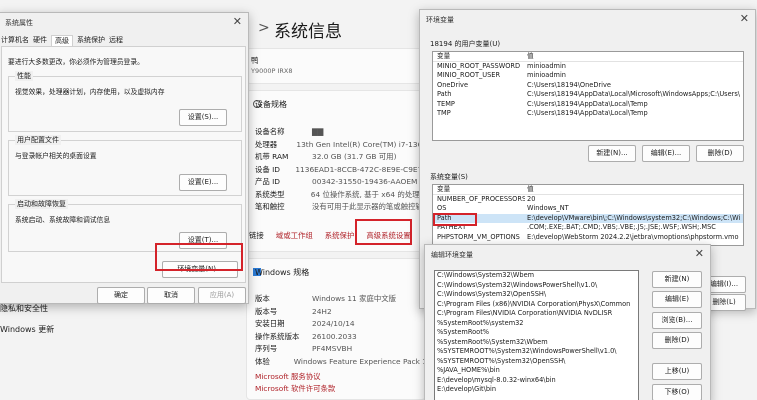 The height and width of the screenshot is (400, 757). Describe the element at coordinates (677, 371) in the screenshot. I see `path-move-up-button: 上移(U)` at that location.